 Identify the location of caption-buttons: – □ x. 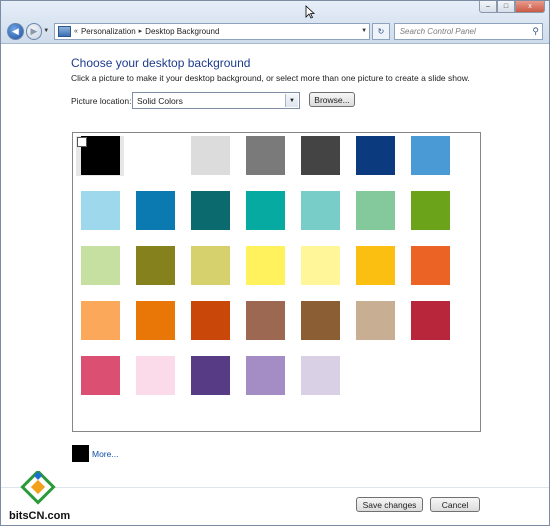
(512, 7).